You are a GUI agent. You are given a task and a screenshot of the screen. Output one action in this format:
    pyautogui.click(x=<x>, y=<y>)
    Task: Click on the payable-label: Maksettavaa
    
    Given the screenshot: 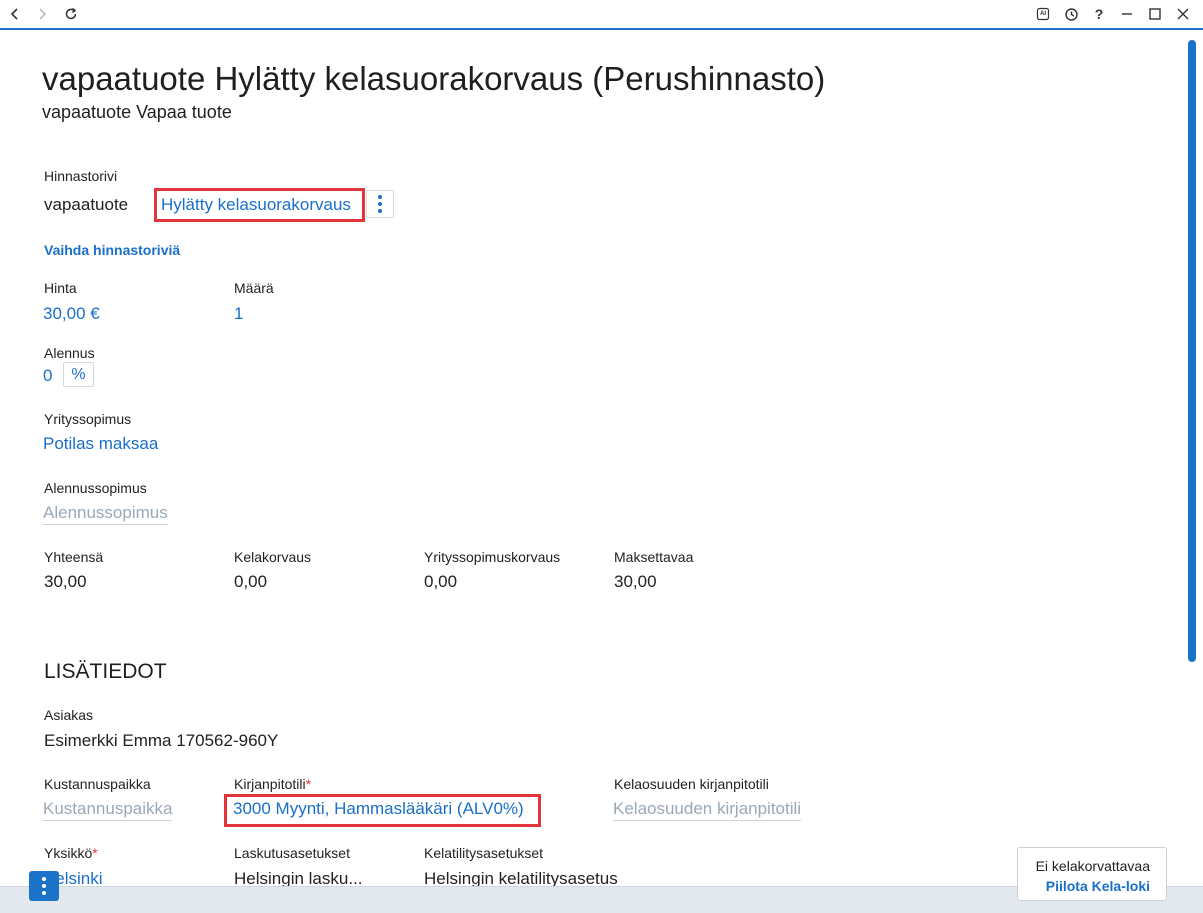 What is the action you would take?
    pyautogui.click(x=654, y=557)
    